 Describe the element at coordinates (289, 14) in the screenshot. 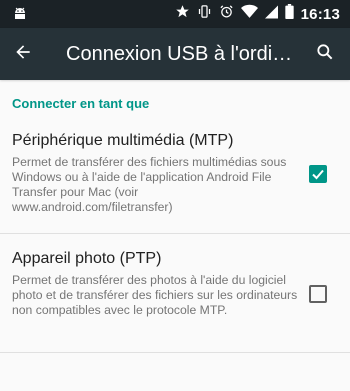

I see `battery-icon` at that location.